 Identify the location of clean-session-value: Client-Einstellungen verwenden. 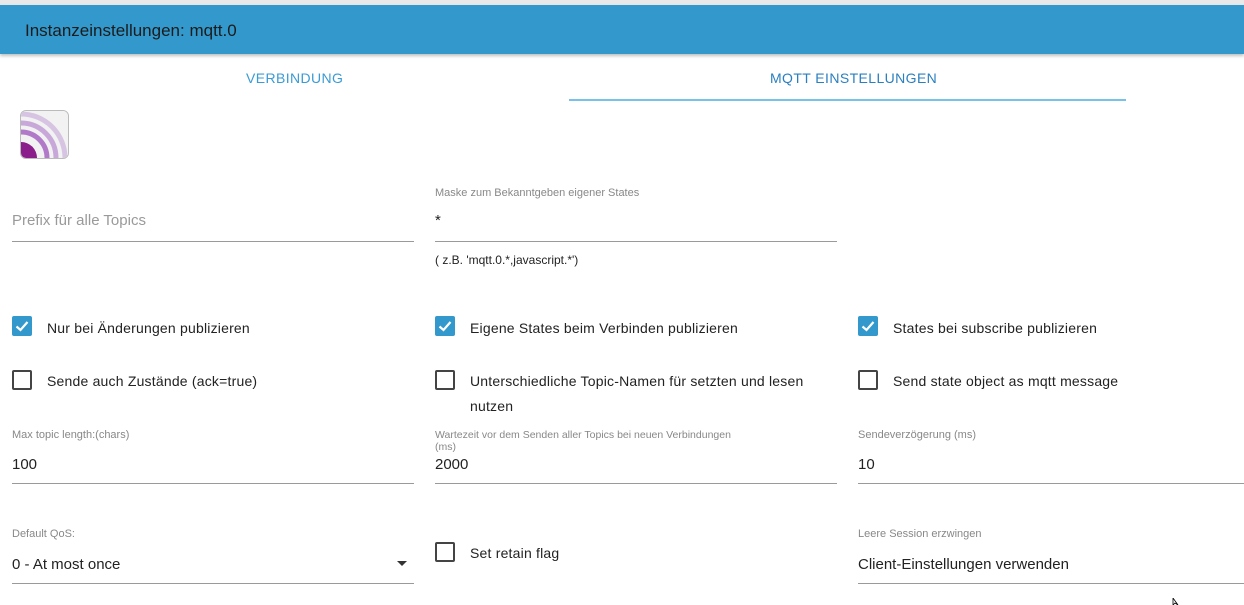
(963, 564).